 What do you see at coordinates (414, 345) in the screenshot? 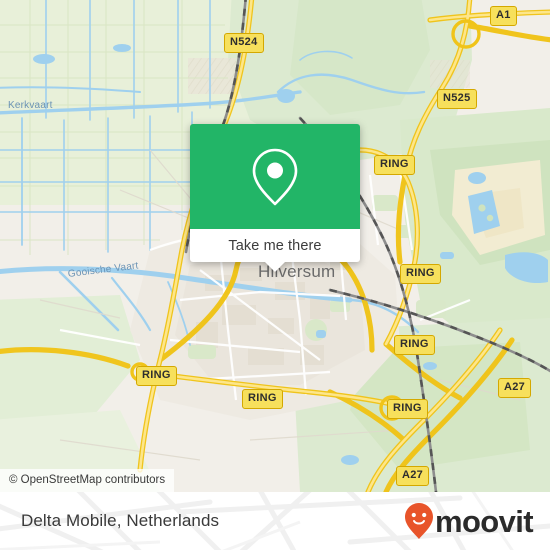
I see `road-shield-ring-3: RING` at bounding box center [414, 345].